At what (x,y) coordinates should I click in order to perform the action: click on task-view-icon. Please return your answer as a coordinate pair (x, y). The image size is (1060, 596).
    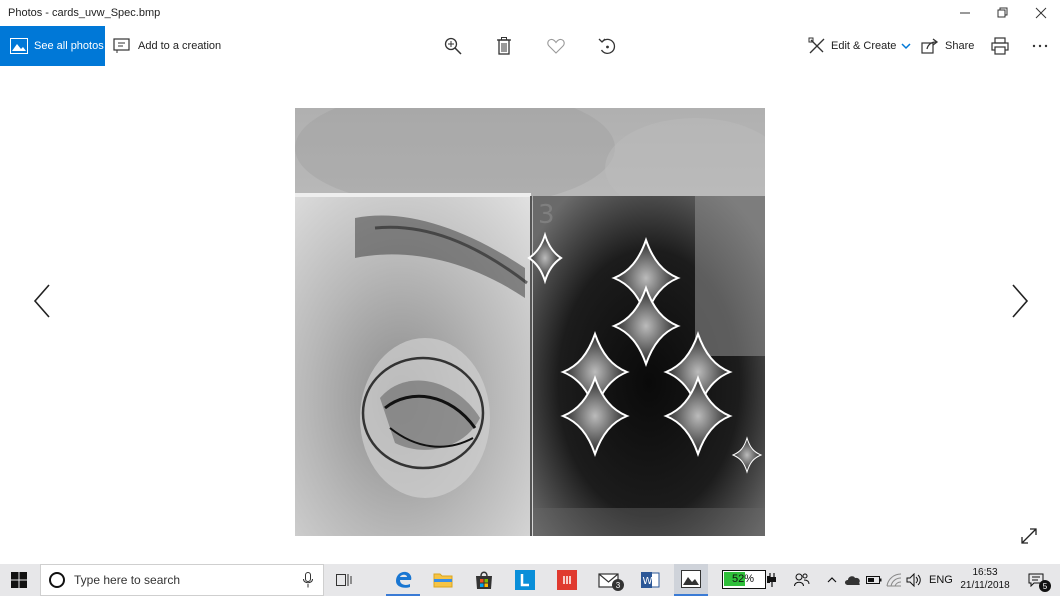
    Looking at the image, I should click on (344, 580).